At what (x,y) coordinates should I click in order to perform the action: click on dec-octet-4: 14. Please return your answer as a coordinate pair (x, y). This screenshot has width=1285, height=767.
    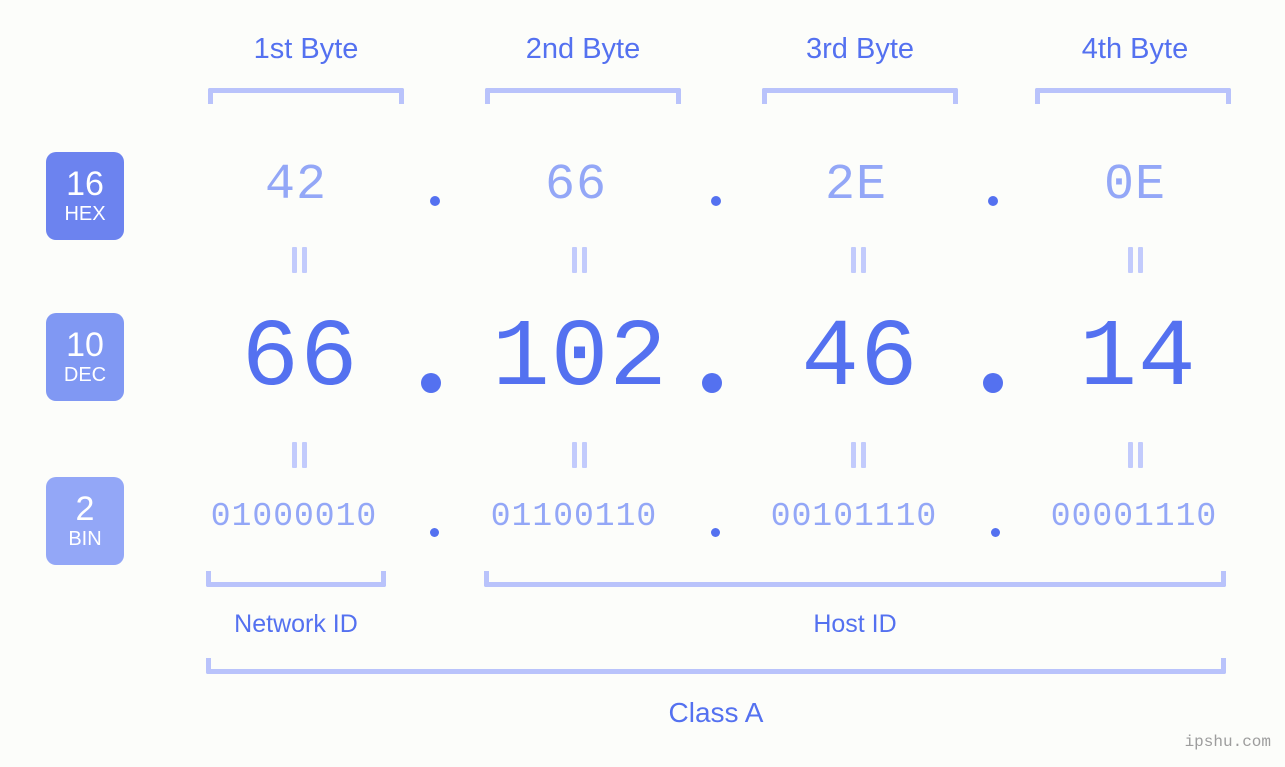
    Looking at the image, I should click on (1138, 358).